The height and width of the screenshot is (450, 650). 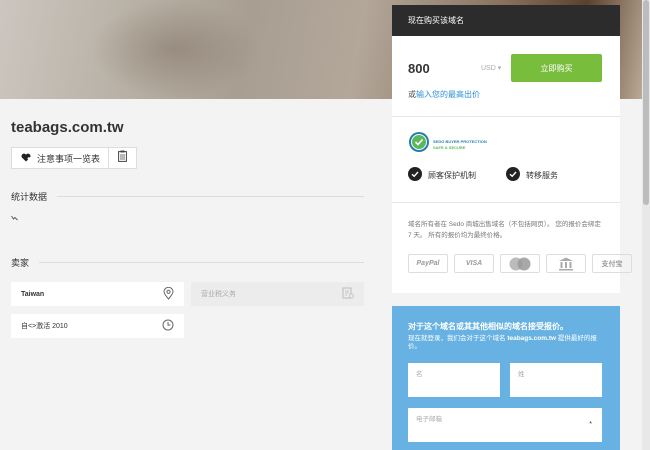 I want to click on seller-country: Taiwan, so click(x=33, y=294).